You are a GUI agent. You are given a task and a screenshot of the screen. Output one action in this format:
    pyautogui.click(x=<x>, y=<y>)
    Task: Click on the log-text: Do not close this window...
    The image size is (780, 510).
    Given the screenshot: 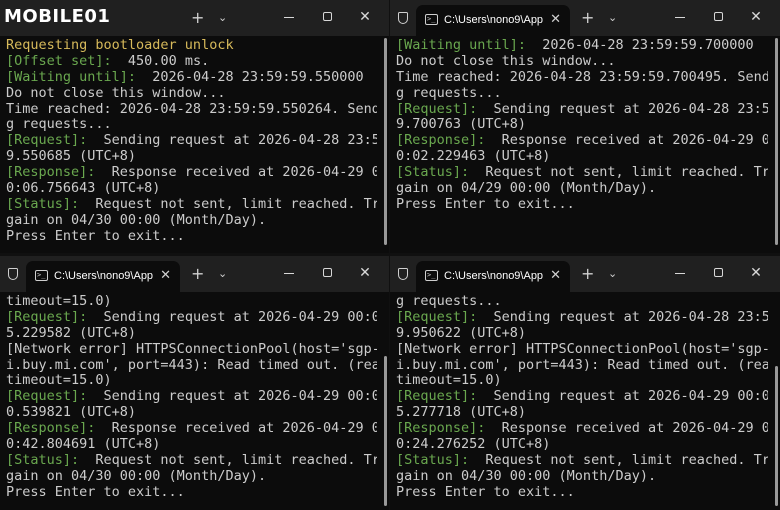 What is the action you would take?
    pyautogui.click(x=116, y=93)
    